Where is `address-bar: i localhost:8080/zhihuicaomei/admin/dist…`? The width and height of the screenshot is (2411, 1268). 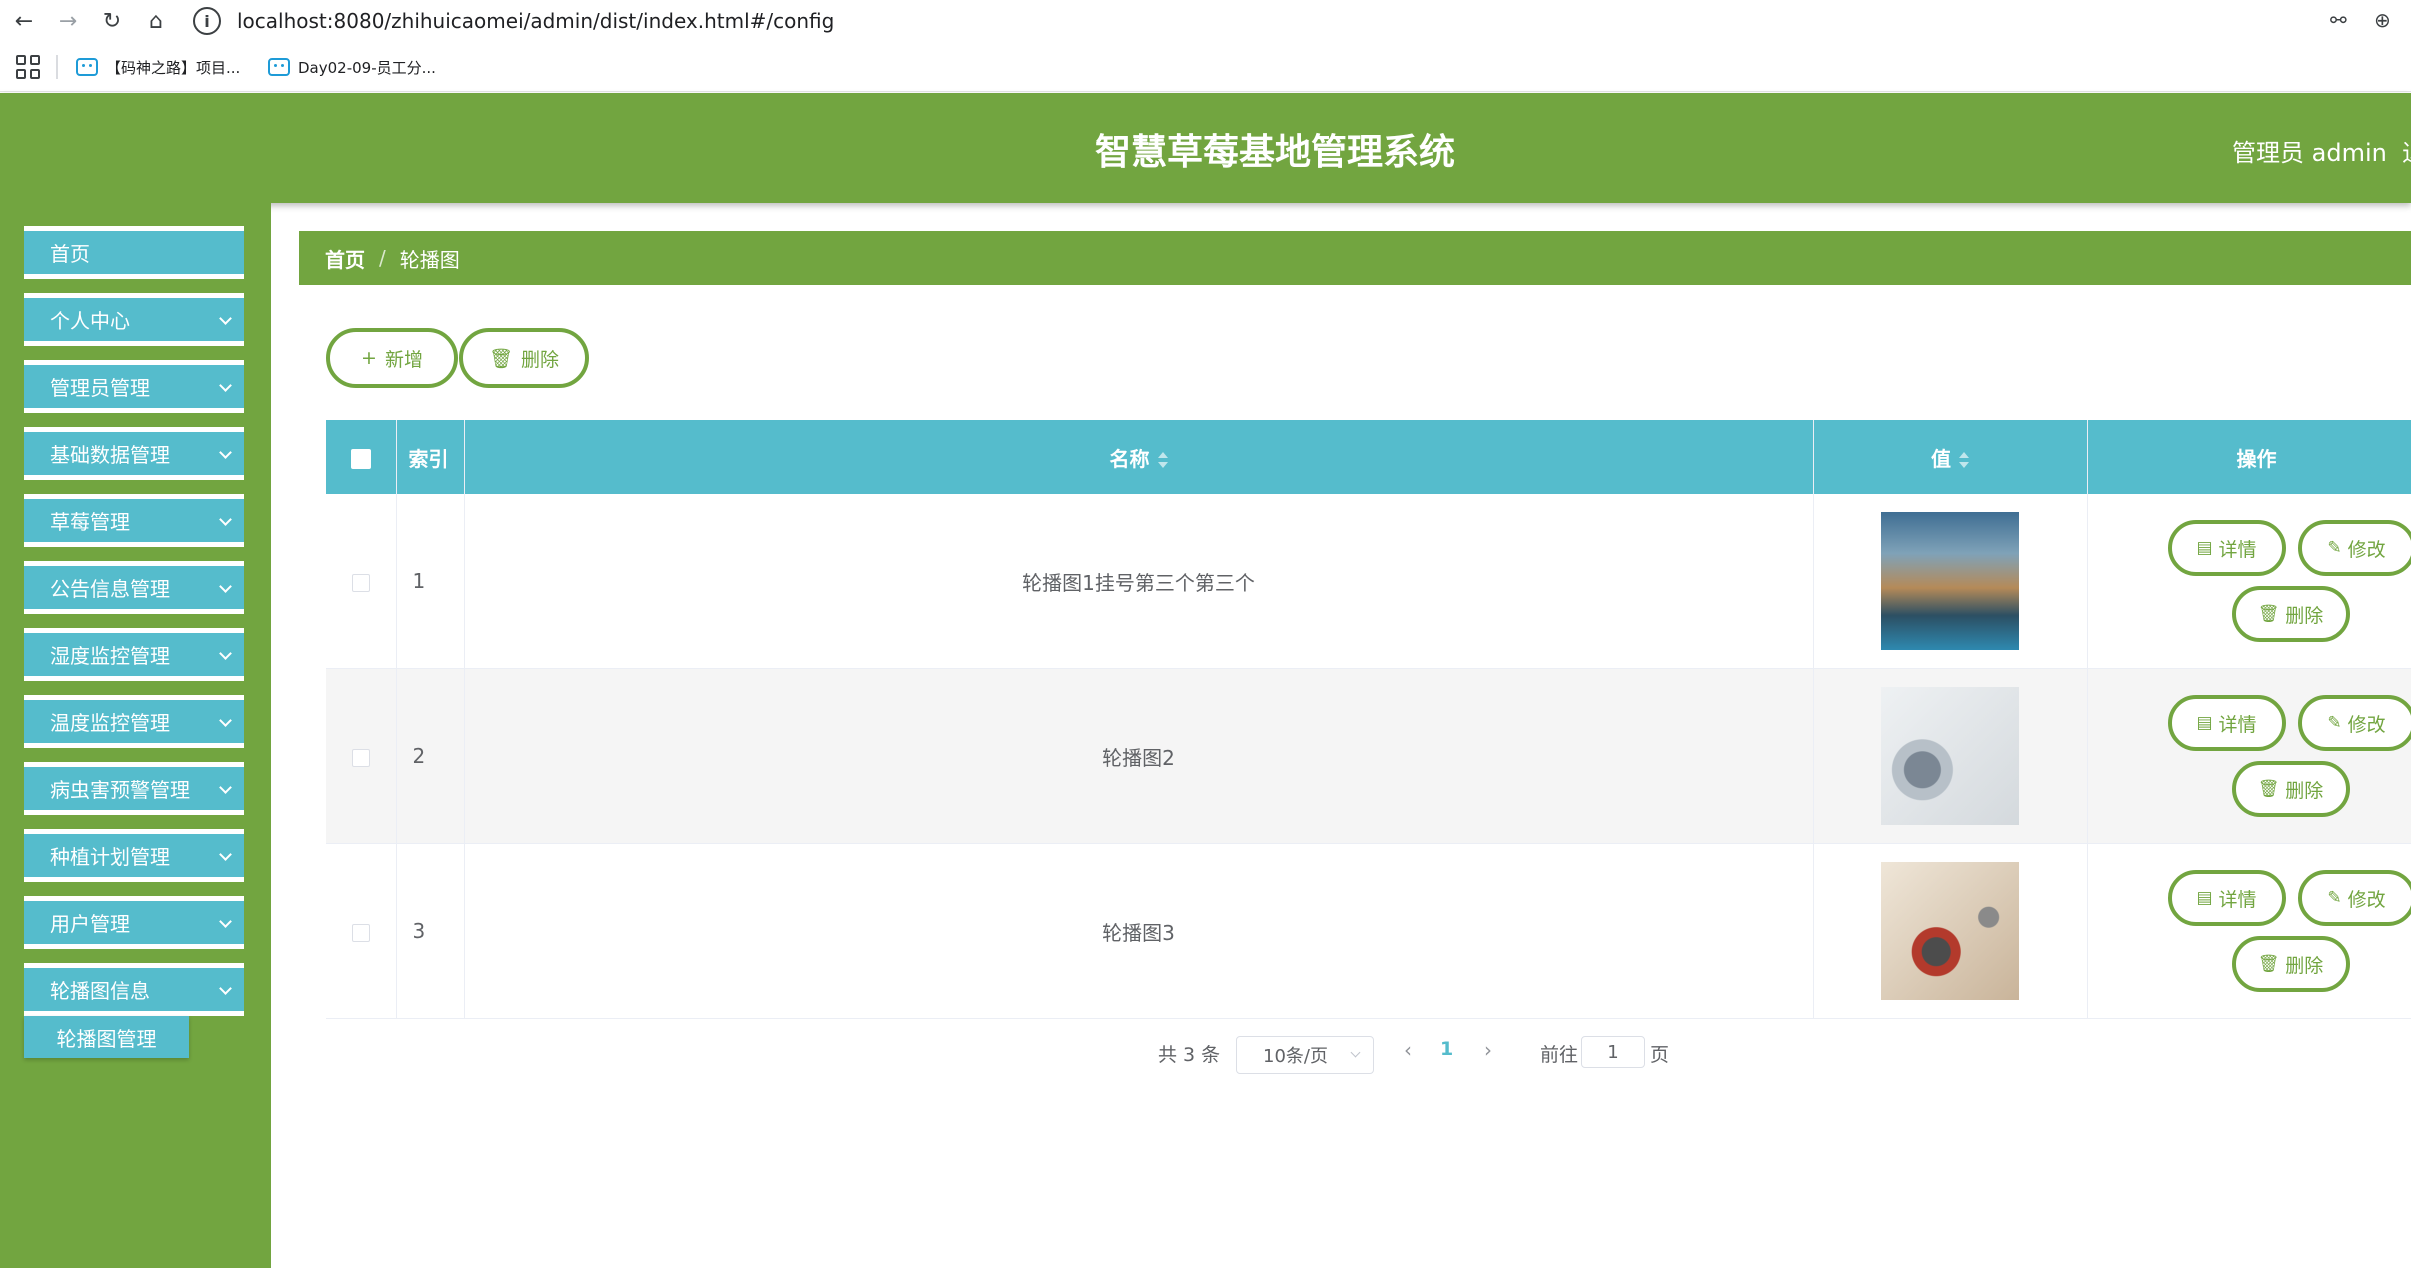
address-bar: i localhost:8080/zhihuicaomei/admin/dist… is located at coordinates (1265, 21).